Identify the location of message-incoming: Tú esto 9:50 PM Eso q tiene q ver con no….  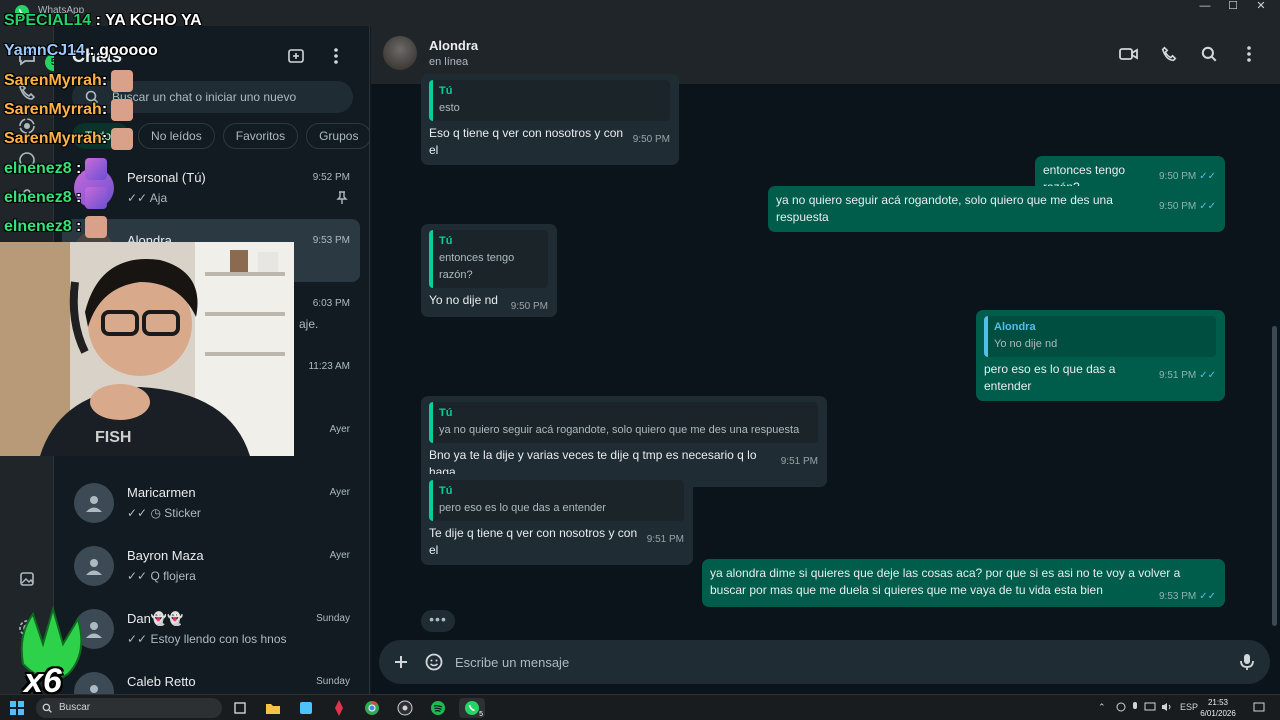
(550, 119).